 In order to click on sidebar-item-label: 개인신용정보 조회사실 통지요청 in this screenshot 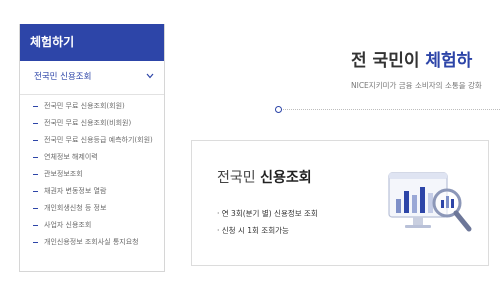, I will do `click(91, 242)`.